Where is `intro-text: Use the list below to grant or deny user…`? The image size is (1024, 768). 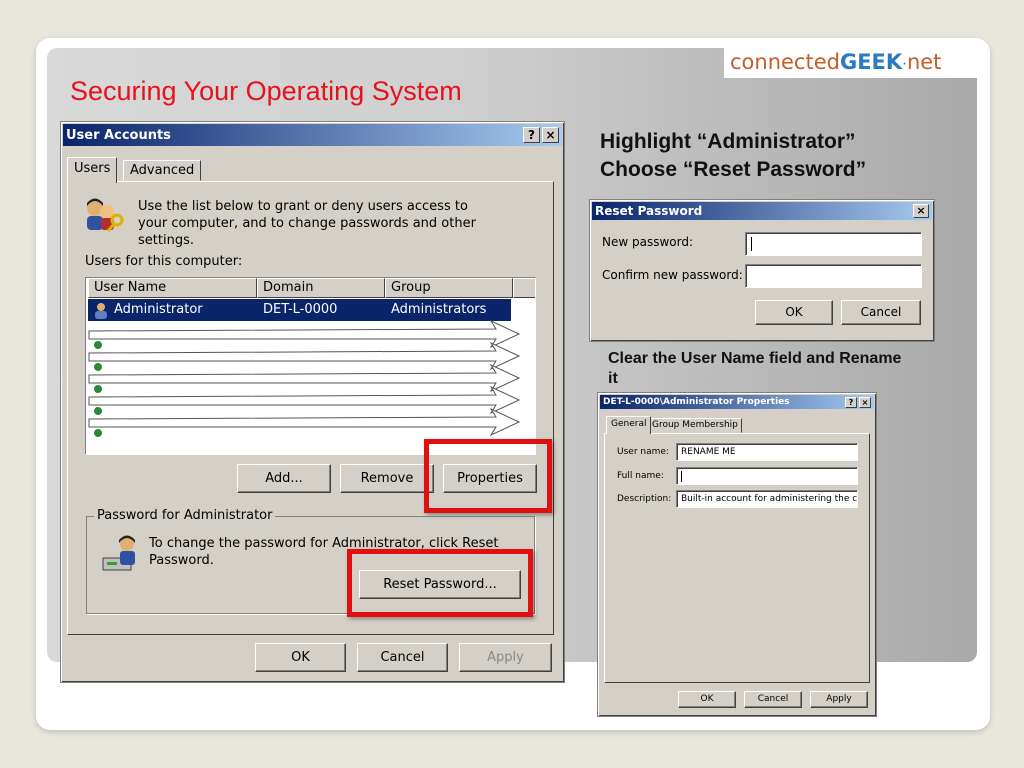
intro-text: Use the list below to grant or deny user… is located at coordinates (307, 223).